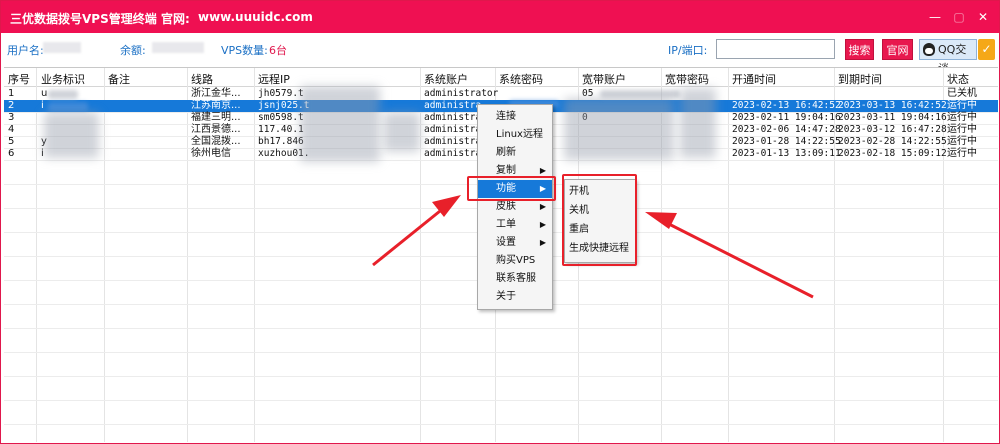  What do you see at coordinates (461, 93) in the screenshot?
I see `cell-account: administrator` at bounding box center [461, 93].